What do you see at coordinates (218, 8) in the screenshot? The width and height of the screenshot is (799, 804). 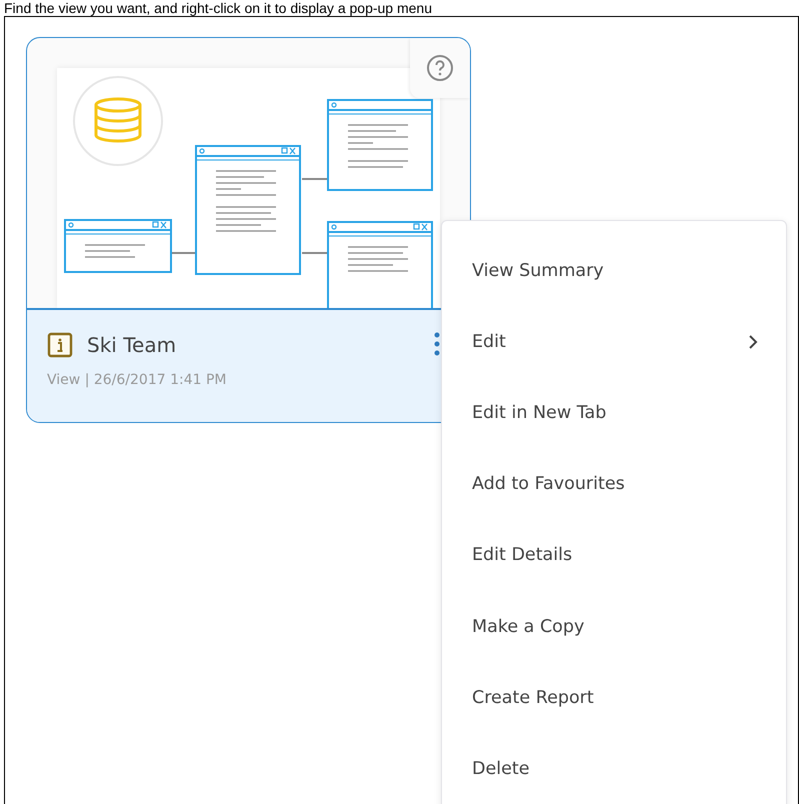 I see `instruction-text: Find the view you want, and right-click on it to display a pop-up menu` at bounding box center [218, 8].